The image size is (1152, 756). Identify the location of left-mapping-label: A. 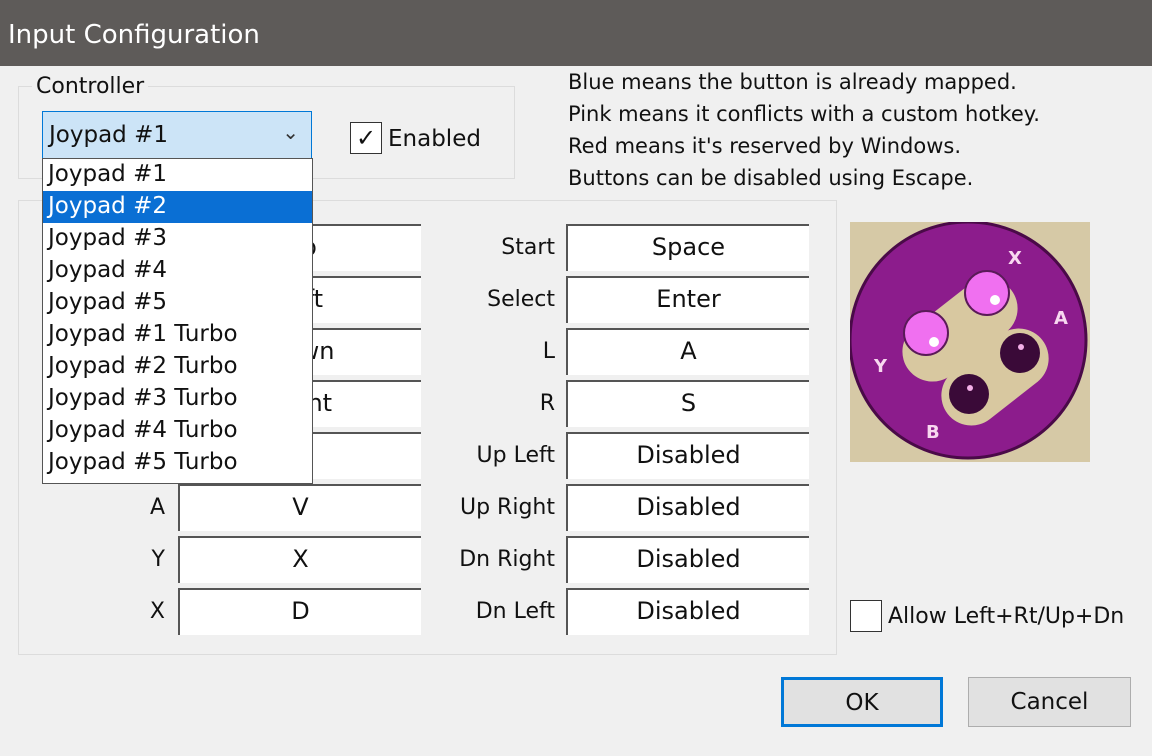
(157, 507).